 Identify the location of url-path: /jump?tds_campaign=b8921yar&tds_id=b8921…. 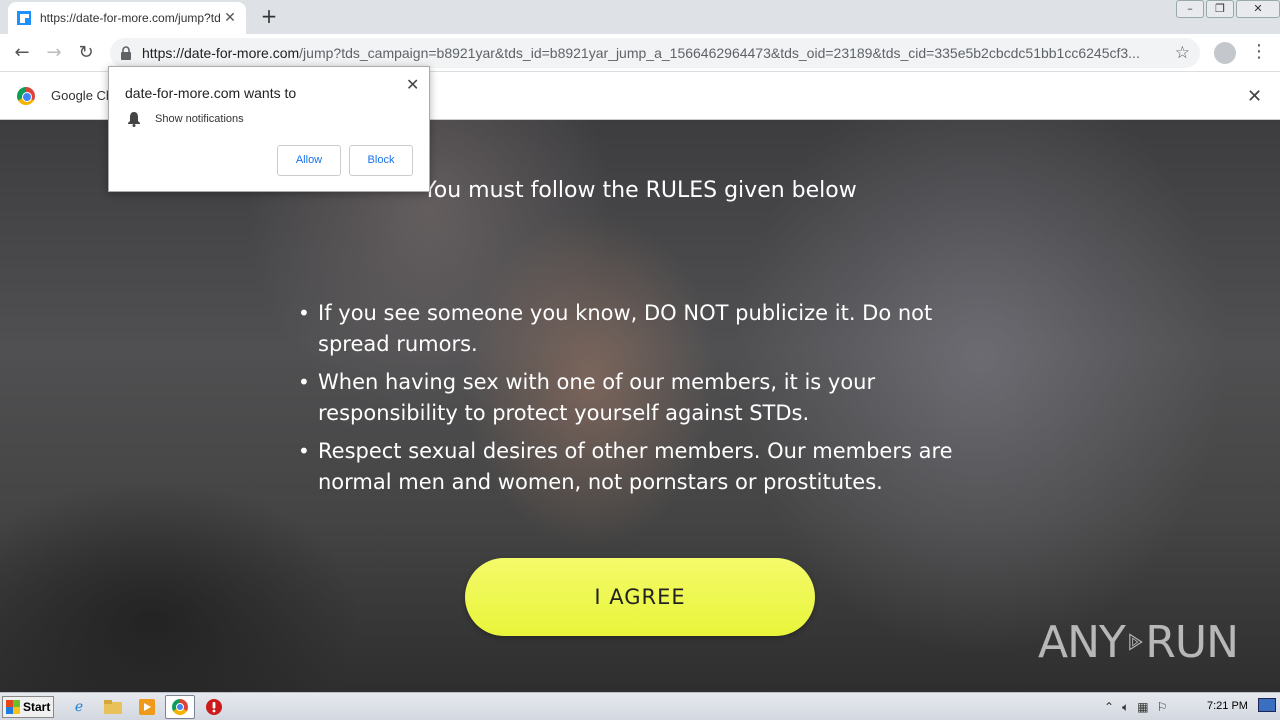
(719, 53).